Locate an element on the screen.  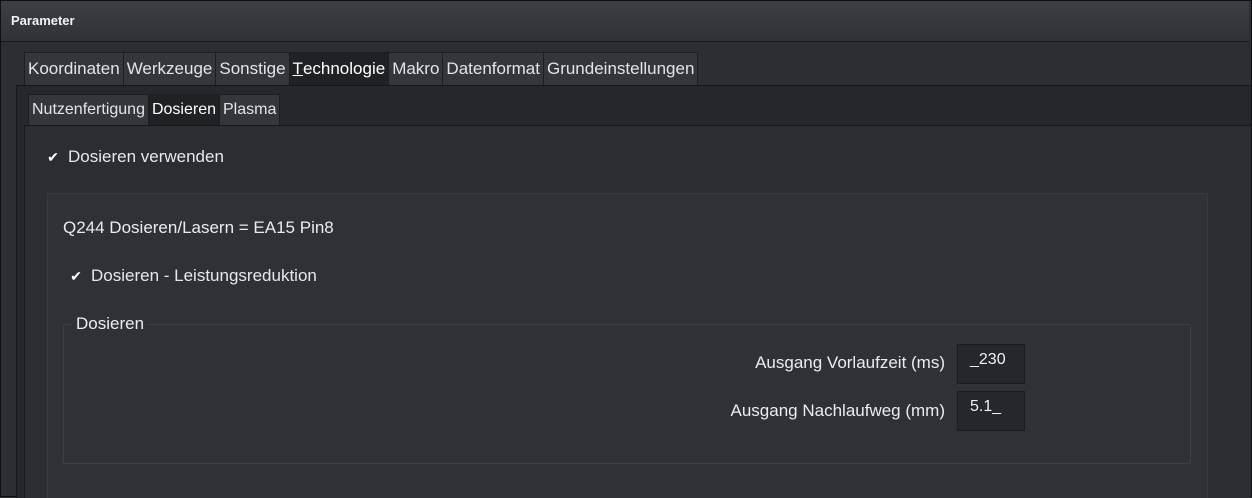
dosieren-verwenden-checkbox: ✔ Dosieren verwenden is located at coordinates (134, 157).